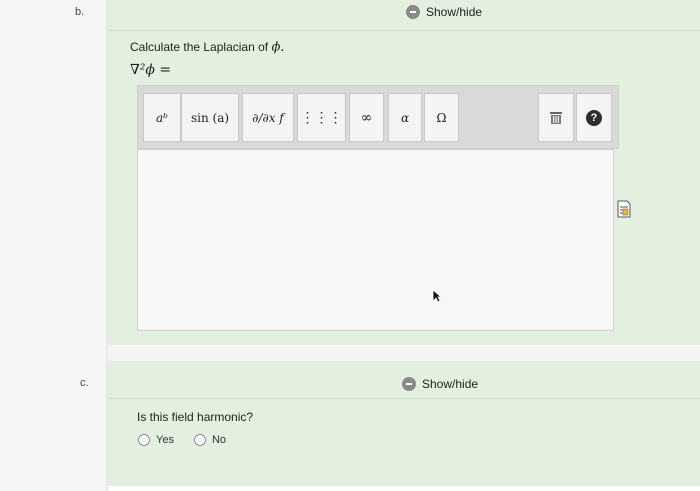  What do you see at coordinates (165, 440) in the screenshot?
I see `yes-label: Yes` at bounding box center [165, 440].